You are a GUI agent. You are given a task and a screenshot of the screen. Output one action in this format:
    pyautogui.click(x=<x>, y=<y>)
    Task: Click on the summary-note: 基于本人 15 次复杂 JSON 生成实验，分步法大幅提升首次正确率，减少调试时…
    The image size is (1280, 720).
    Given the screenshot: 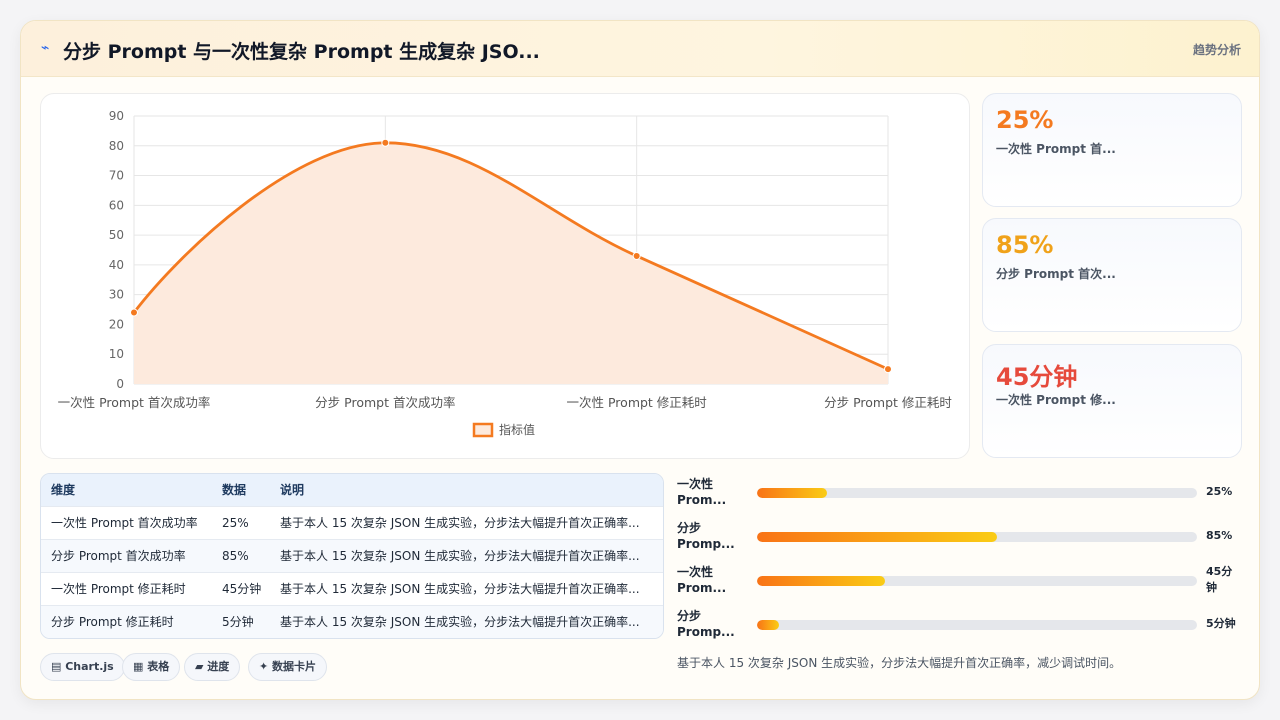 What is the action you would take?
    pyautogui.click(x=899, y=663)
    